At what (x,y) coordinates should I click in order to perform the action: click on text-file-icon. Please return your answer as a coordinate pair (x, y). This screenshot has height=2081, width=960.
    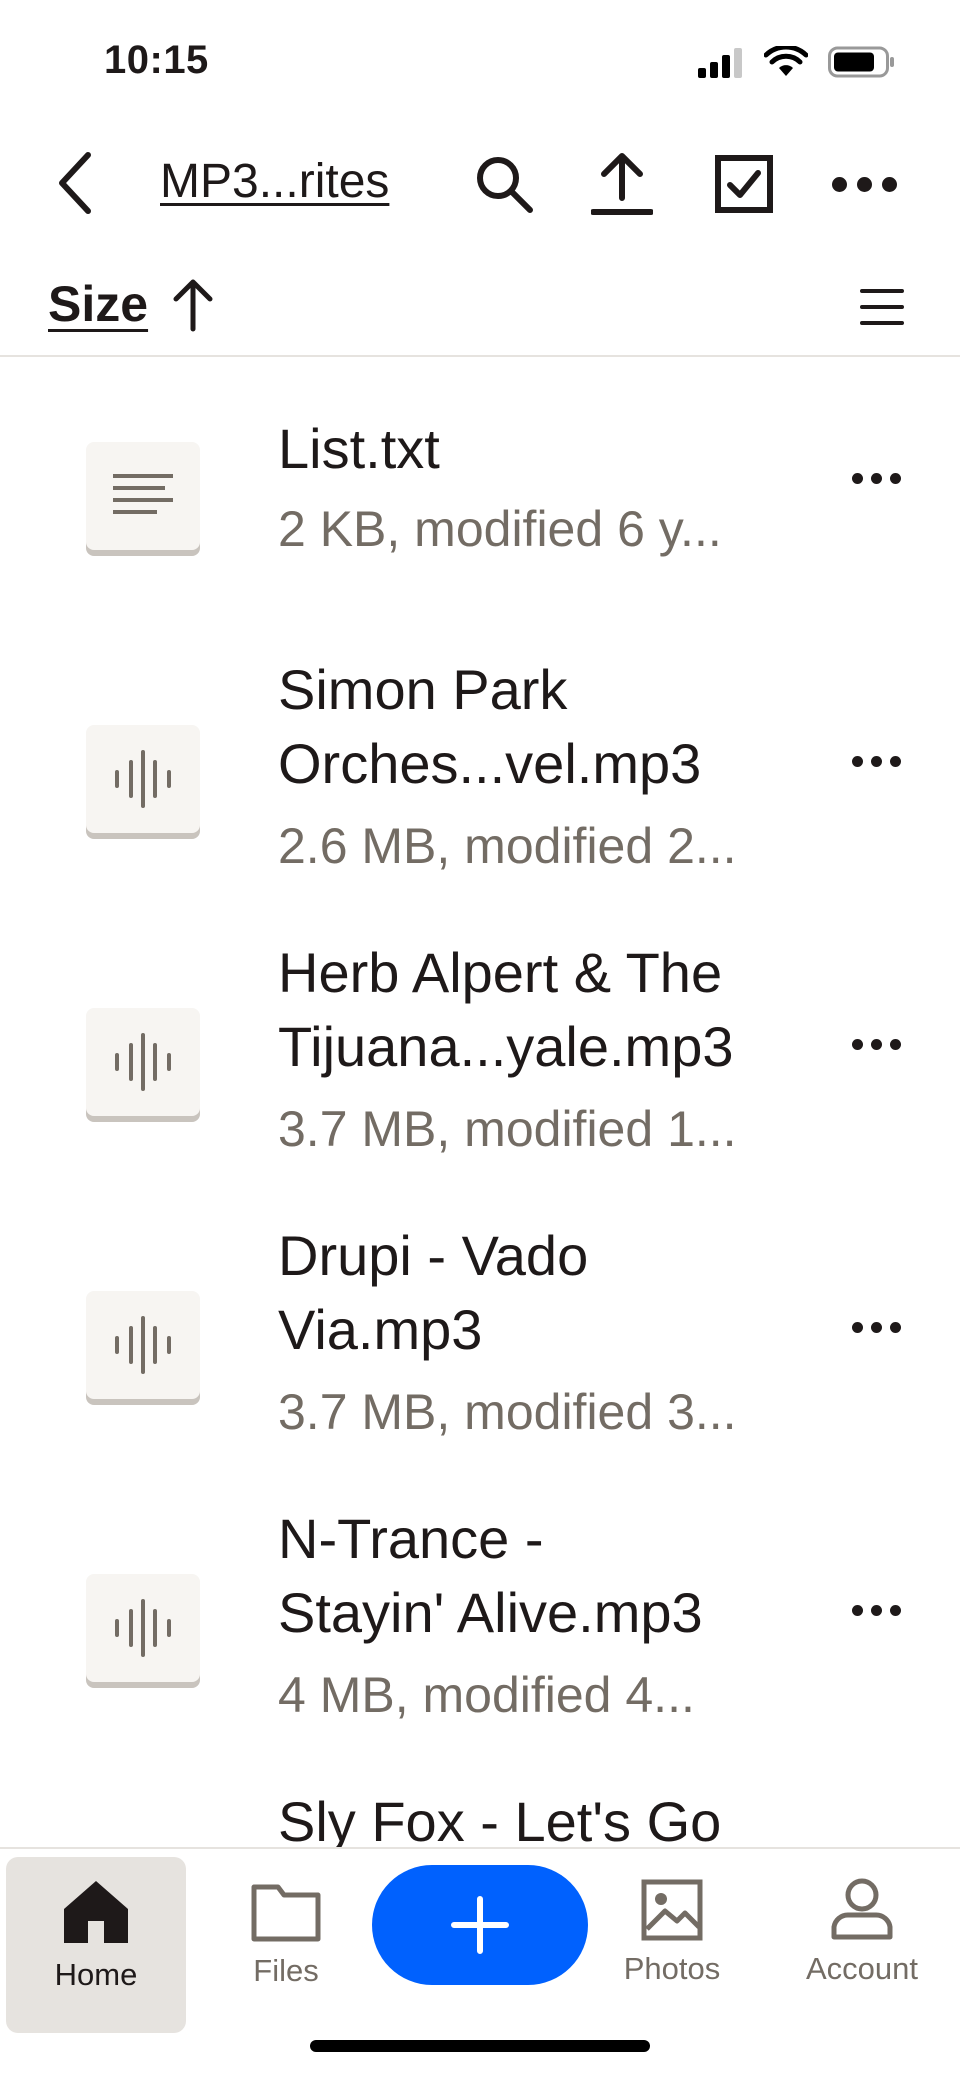
    Looking at the image, I should click on (143, 494).